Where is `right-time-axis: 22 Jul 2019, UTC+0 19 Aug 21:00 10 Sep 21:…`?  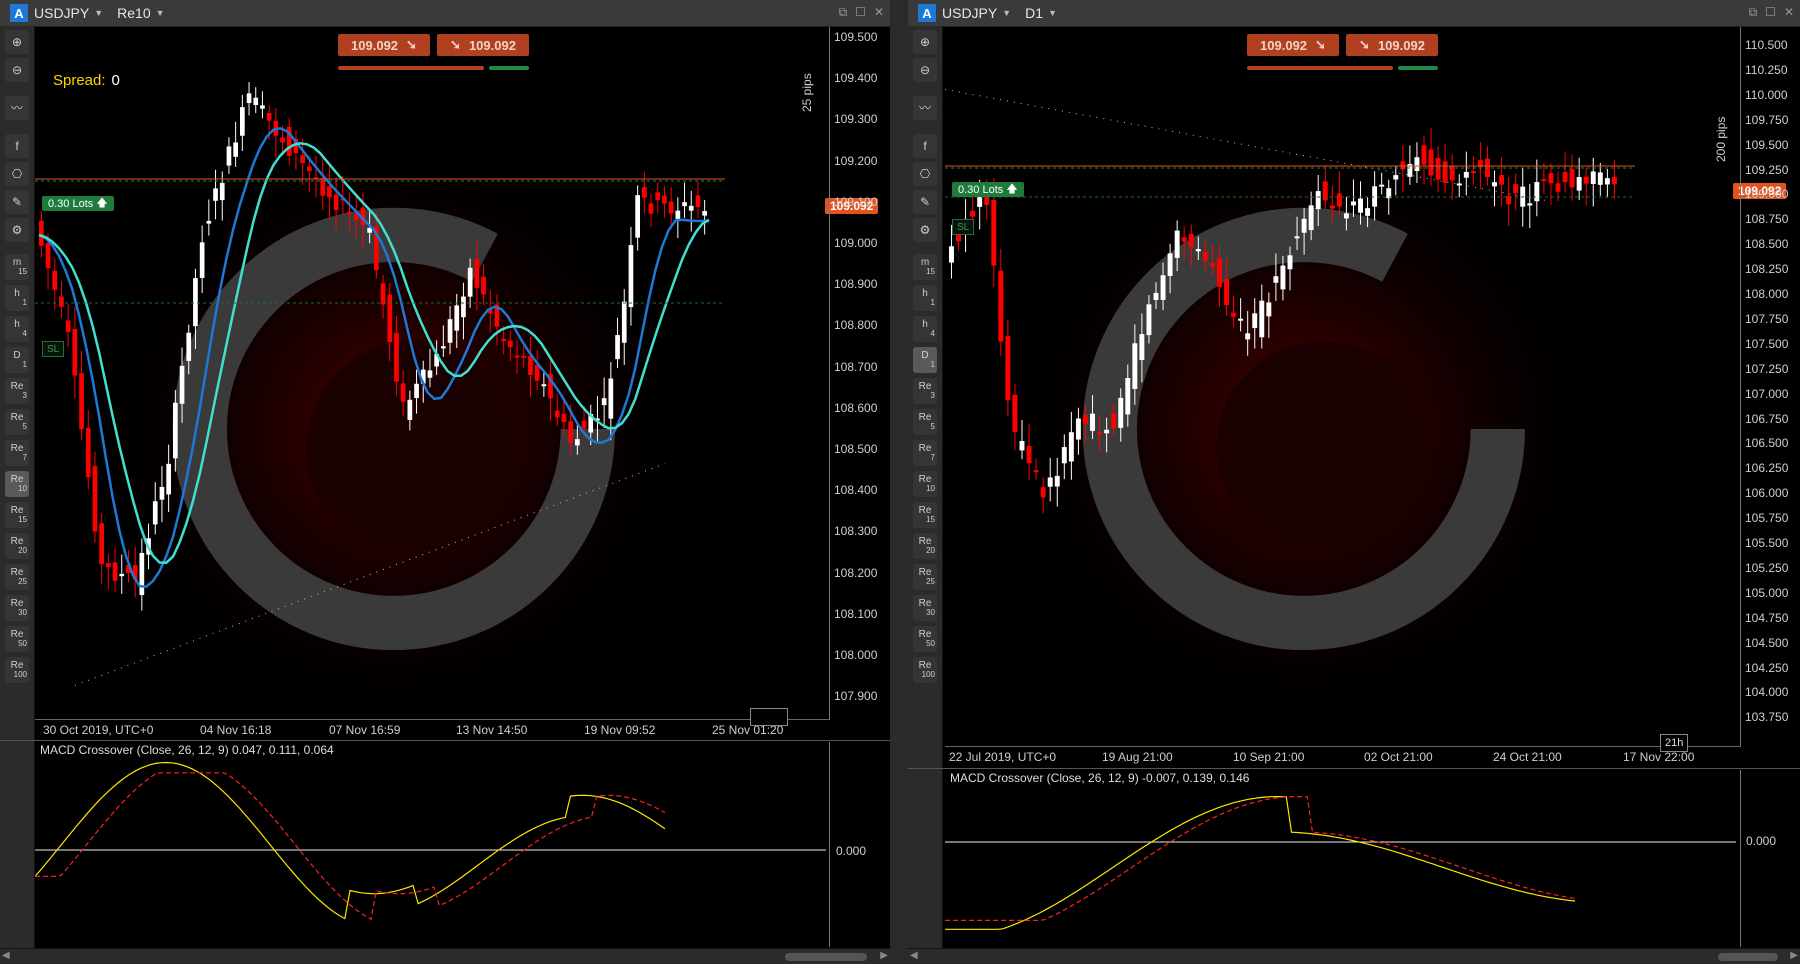 right-time-axis: 22 Jul 2019, UTC+0 19 Aug 21:00 10 Sep 21:… is located at coordinates (1342, 756).